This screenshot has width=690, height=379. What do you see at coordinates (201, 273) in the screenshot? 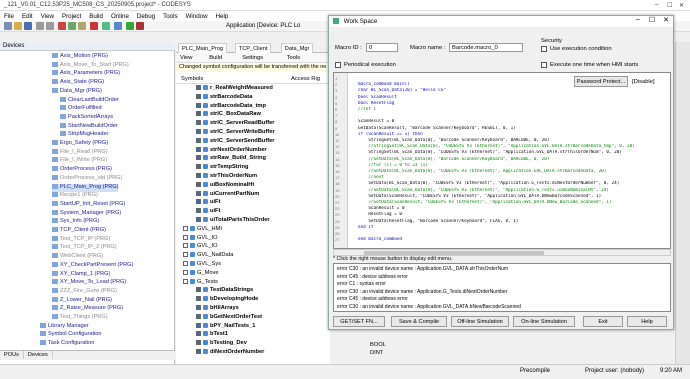
I see `symbol-row: G_Move` at bounding box center [201, 273].